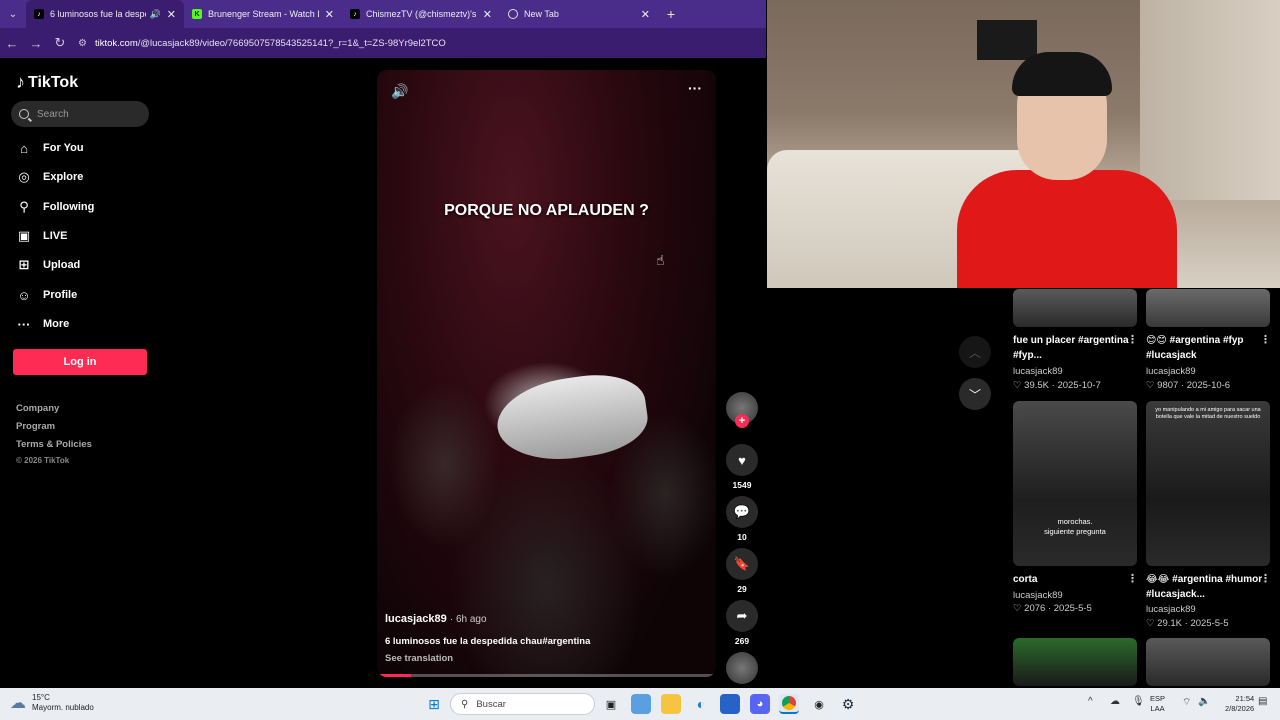 This screenshot has height=720, width=1280. What do you see at coordinates (46, 295) in the screenshot?
I see `nav-profile: ☺ Profile` at bounding box center [46, 295].